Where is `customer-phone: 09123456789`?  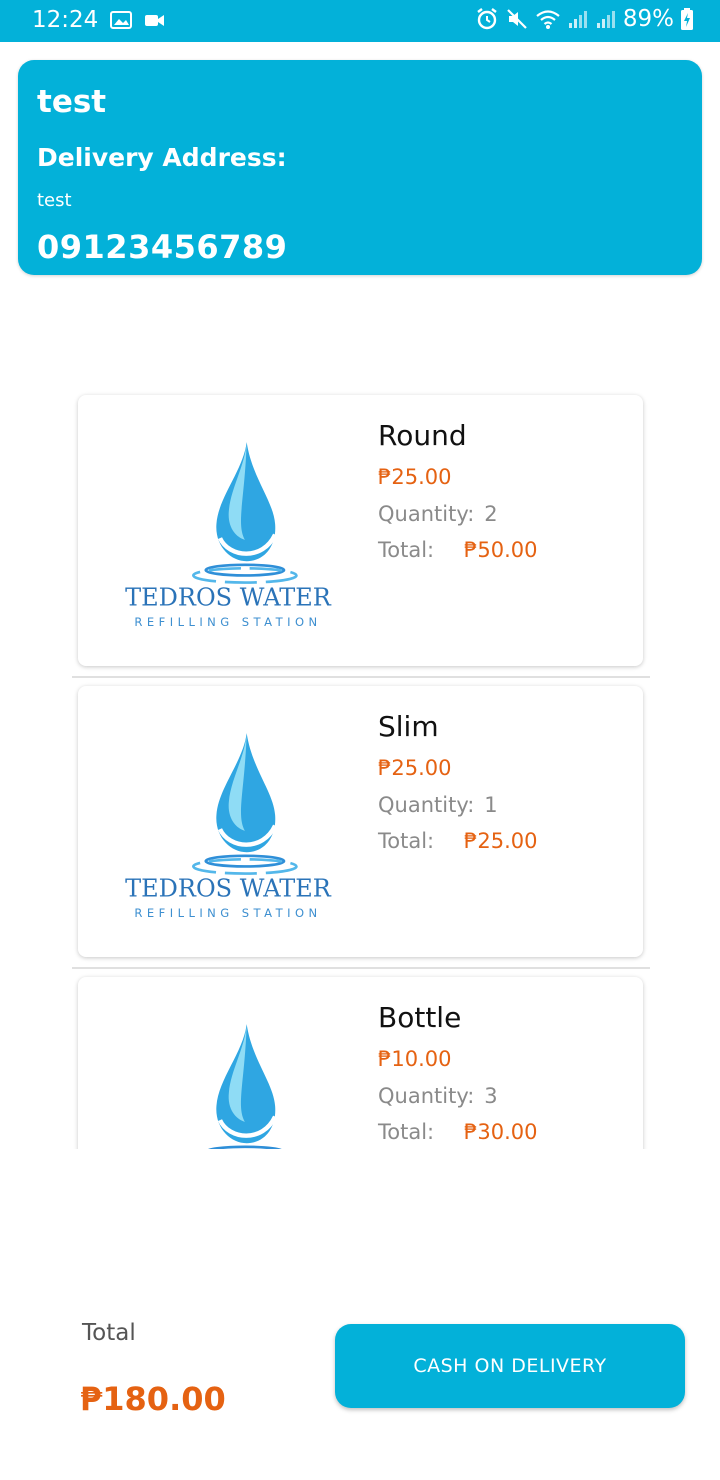 customer-phone: 09123456789 is located at coordinates (162, 247).